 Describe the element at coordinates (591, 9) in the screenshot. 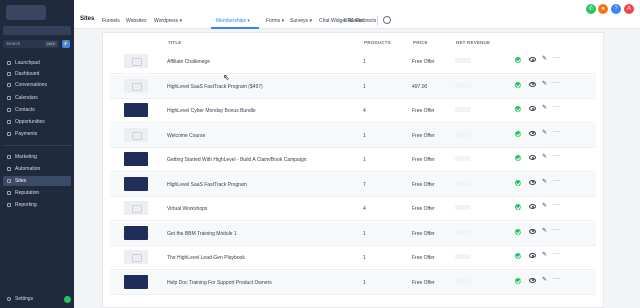

I see `phone-icon: ✆` at that location.